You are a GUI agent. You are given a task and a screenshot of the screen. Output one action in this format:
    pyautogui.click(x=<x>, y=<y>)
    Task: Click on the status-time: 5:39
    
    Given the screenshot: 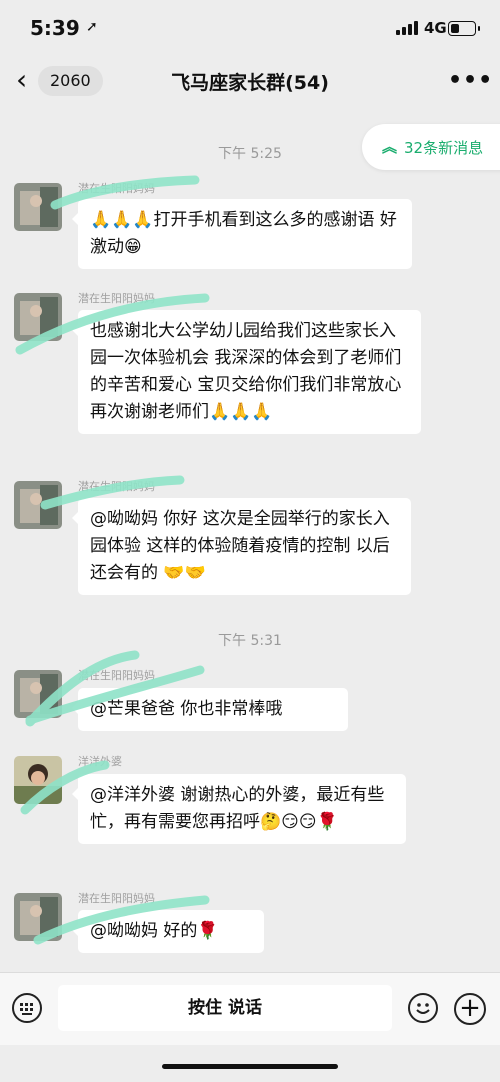 What is the action you would take?
    pyautogui.click(x=55, y=28)
    